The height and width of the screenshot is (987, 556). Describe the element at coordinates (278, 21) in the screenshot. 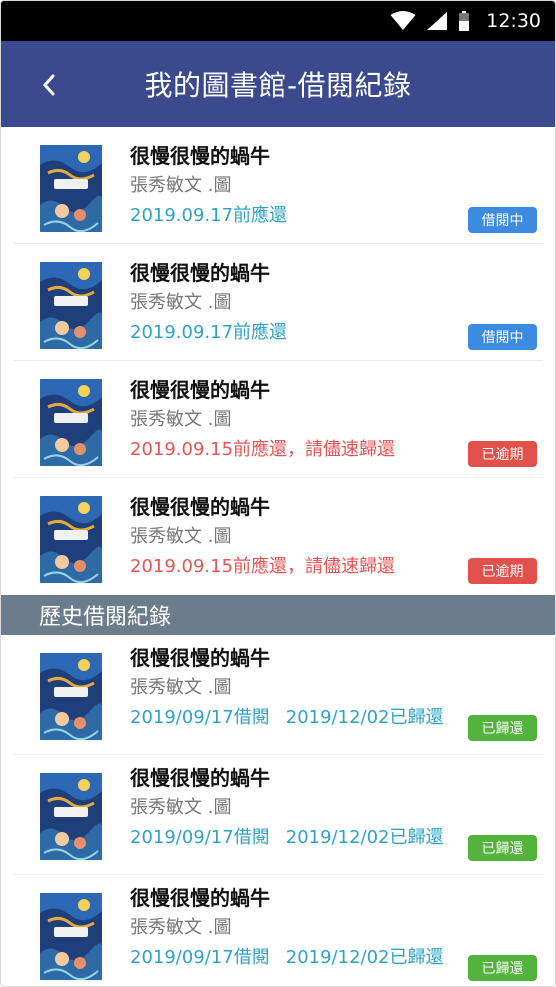

I see `status-bar: 12:30` at that location.